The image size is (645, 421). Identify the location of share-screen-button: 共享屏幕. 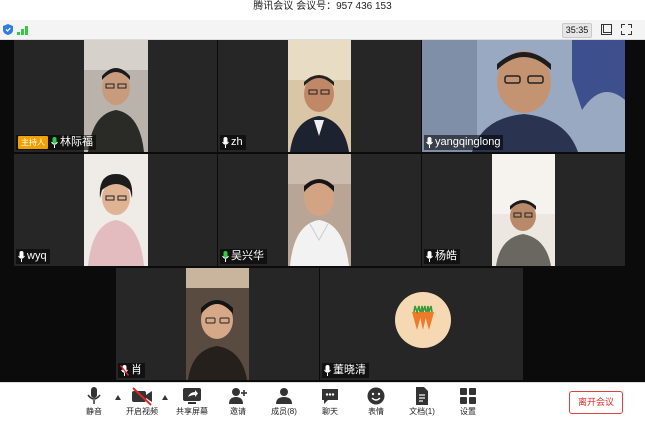
(192, 403).